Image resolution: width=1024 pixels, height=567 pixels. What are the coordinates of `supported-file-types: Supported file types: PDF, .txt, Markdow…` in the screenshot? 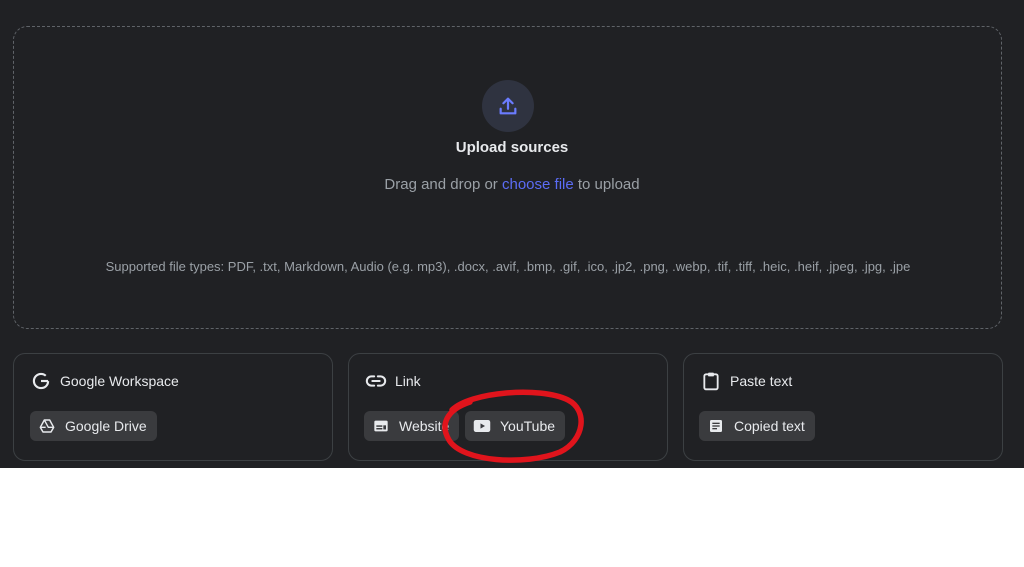 It's located at (508, 266).